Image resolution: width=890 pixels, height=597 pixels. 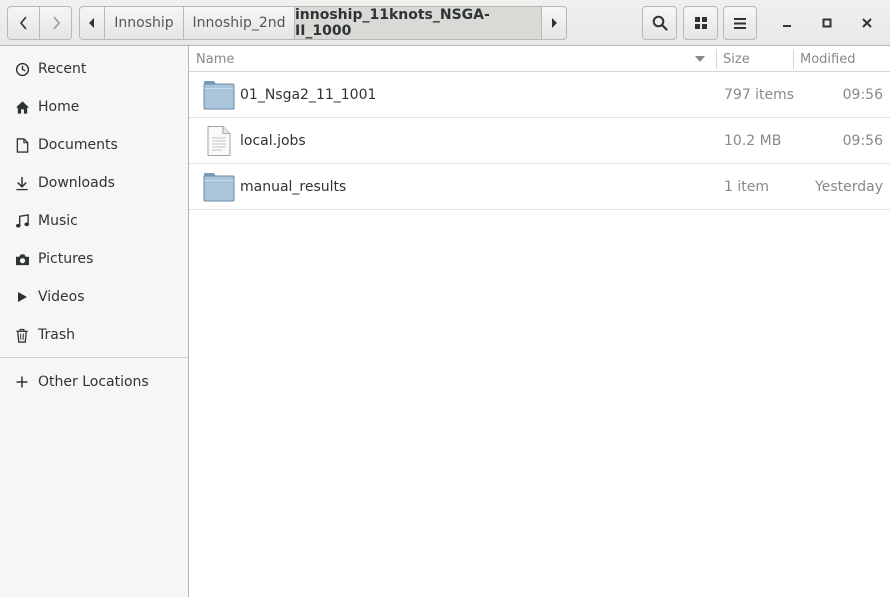 I want to click on breadcrumb-item: Innoship_2nd, so click(x=239, y=23).